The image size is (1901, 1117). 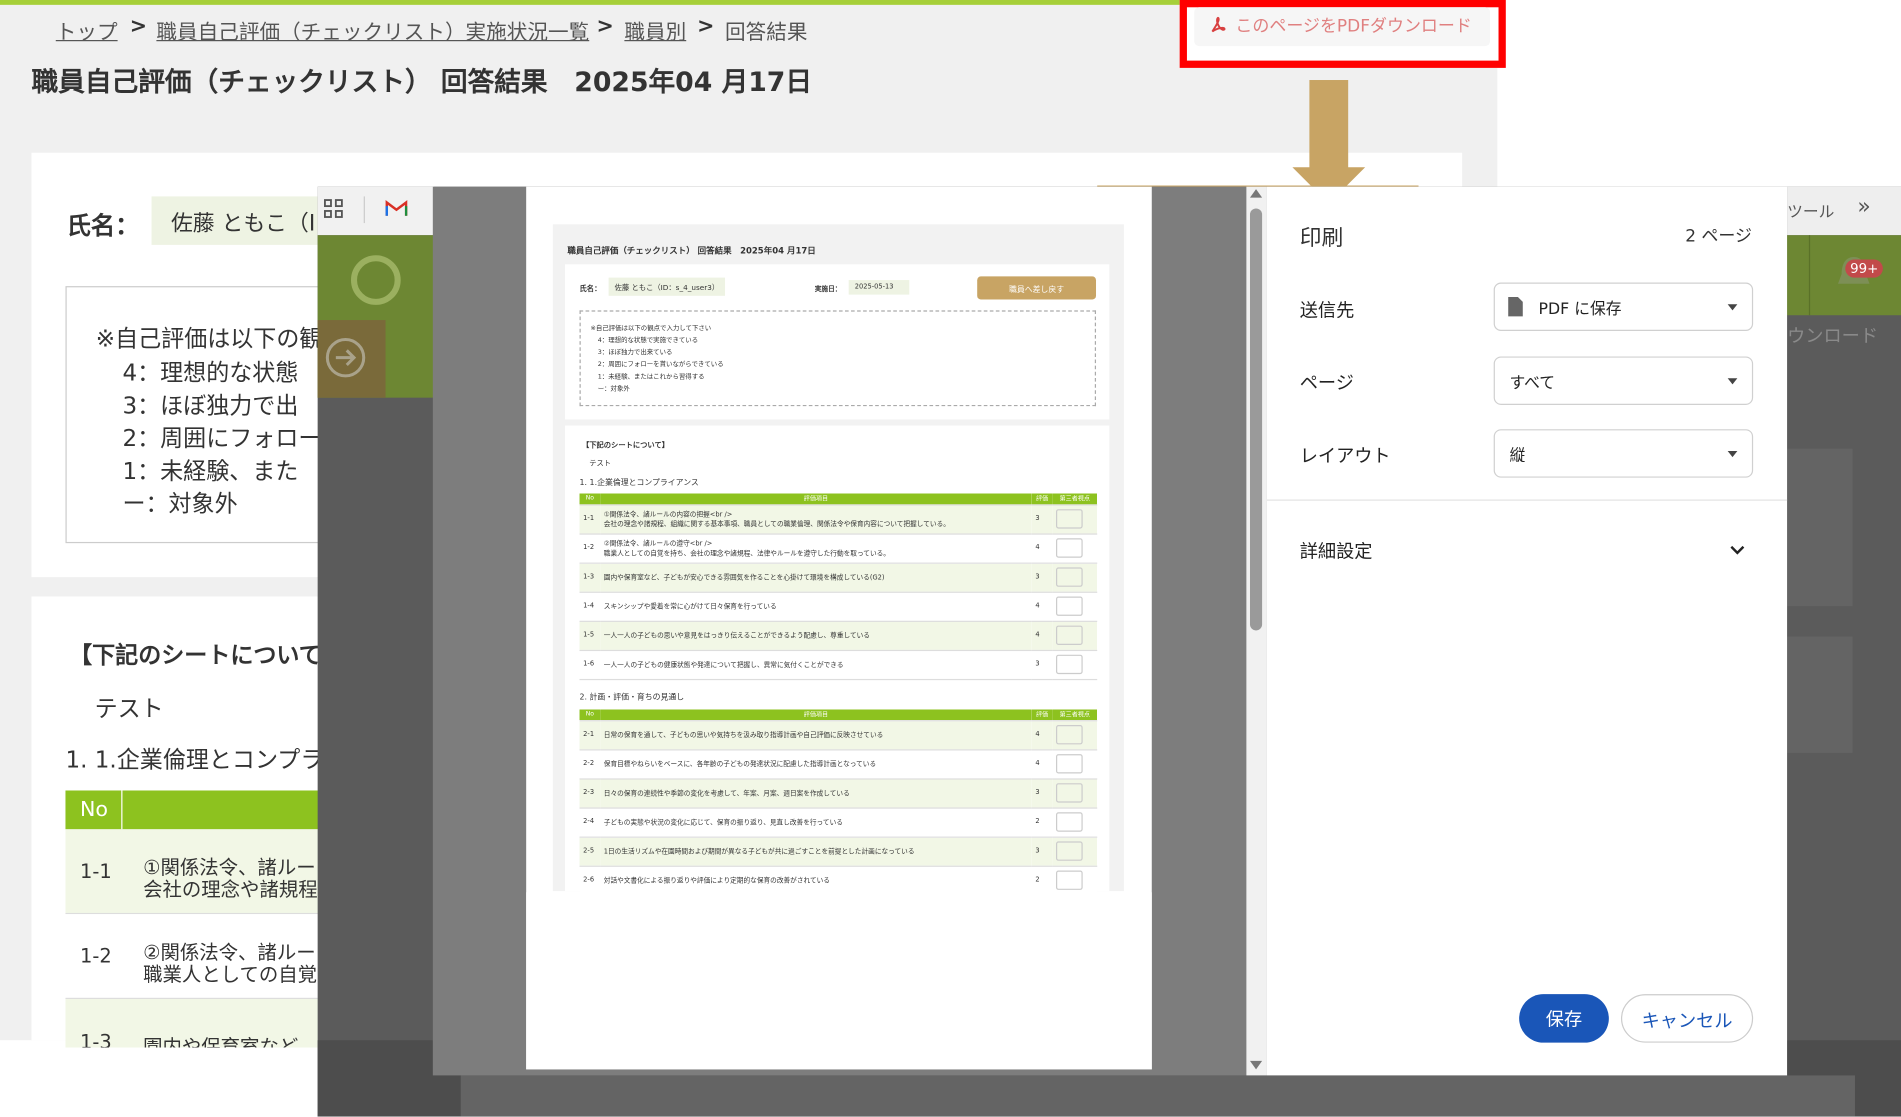 What do you see at coordinates (1527, 549) in the screenshot?
I see `more-settings-toggle: 詳細設定` at bounding box center [1527, 549].